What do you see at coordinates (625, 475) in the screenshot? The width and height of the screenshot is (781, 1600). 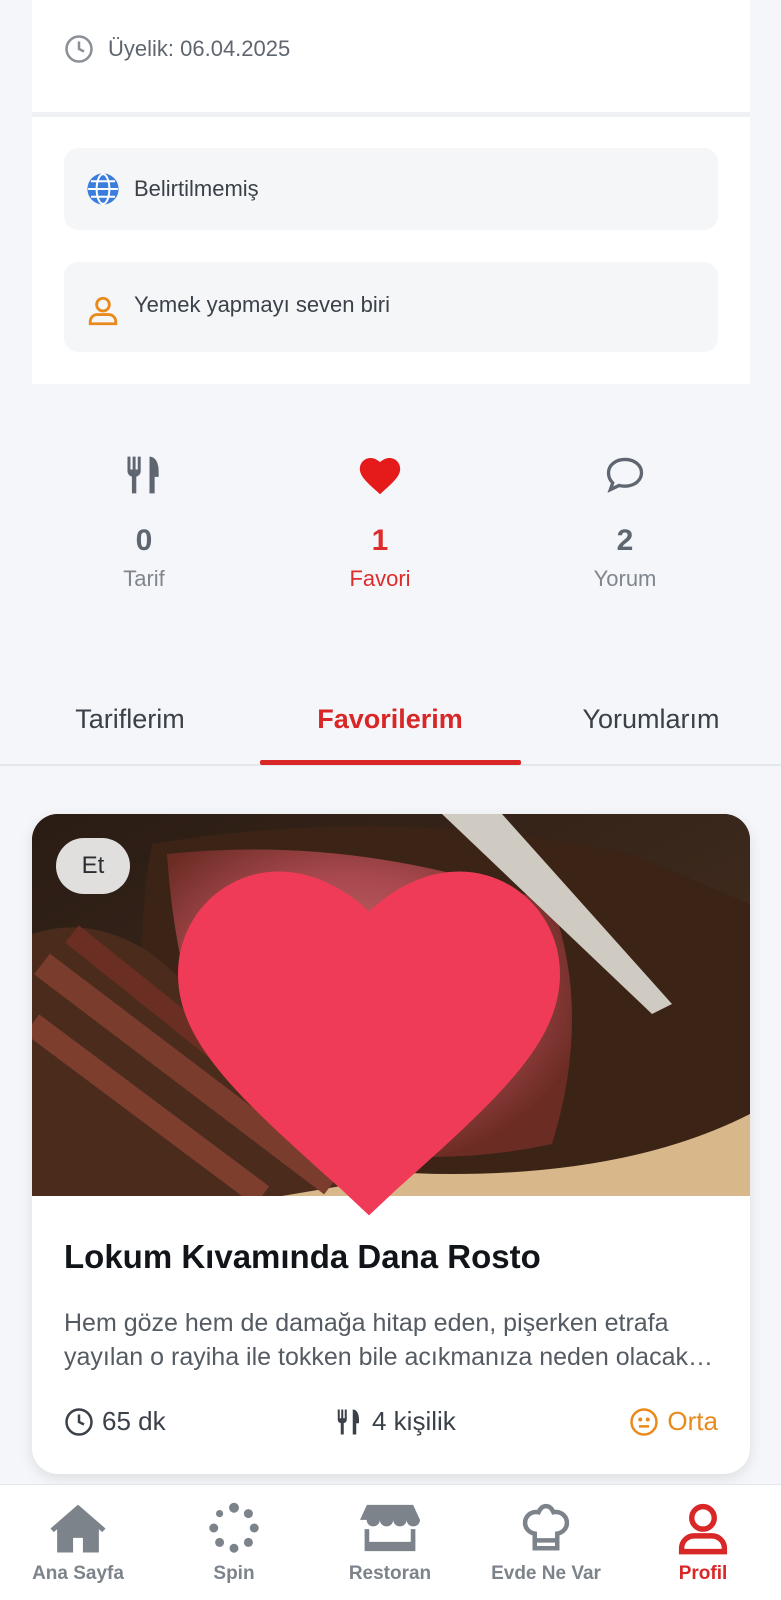 I see `comment-icon` at bounding box center [625, 475].